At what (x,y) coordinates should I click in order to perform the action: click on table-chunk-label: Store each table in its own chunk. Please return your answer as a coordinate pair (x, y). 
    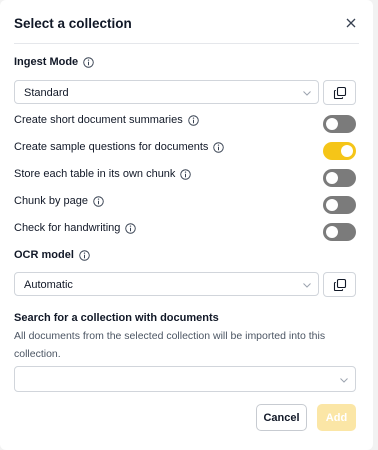
    Looking at the image, I should click on (103, 174).